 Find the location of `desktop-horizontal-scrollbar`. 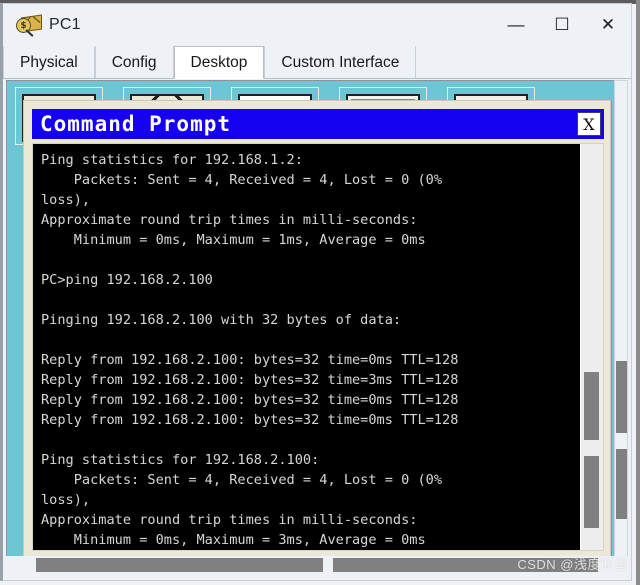

desktop-horizontal-scrollbar is located at coordinates (318, 565).